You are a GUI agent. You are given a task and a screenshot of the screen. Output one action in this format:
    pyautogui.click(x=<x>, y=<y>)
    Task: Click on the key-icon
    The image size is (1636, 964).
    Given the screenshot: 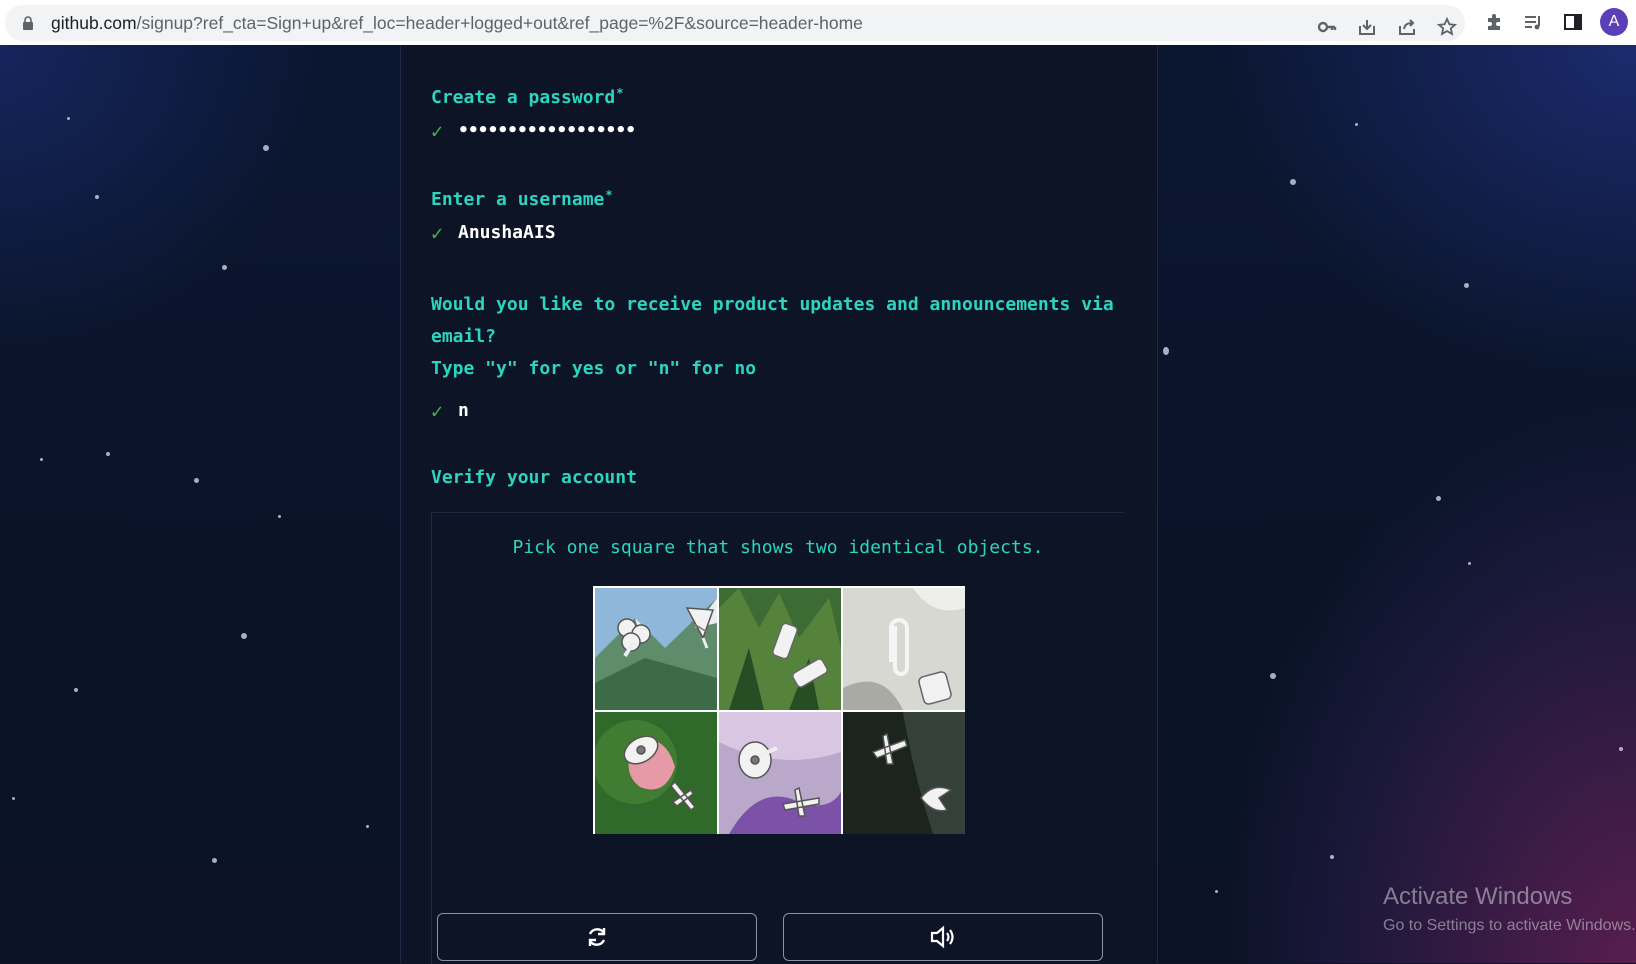 What is the action you would take?
    pyautogui.click(x=1327, y=27)
    